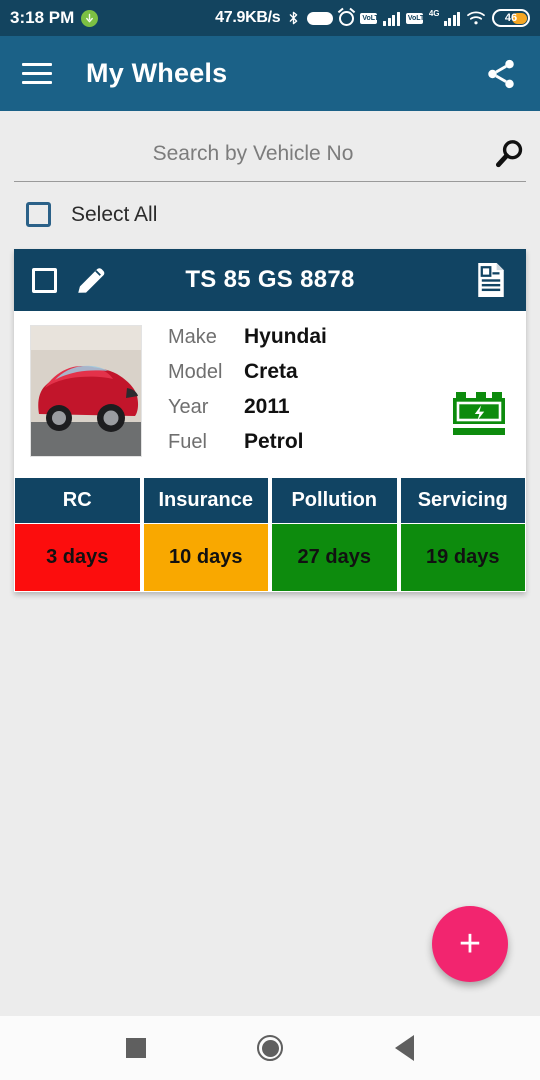  I want to click on status-bar: 3:18 PM 47.9KB/s VoLTE VoLTE 4G 46, so click(270, 18).